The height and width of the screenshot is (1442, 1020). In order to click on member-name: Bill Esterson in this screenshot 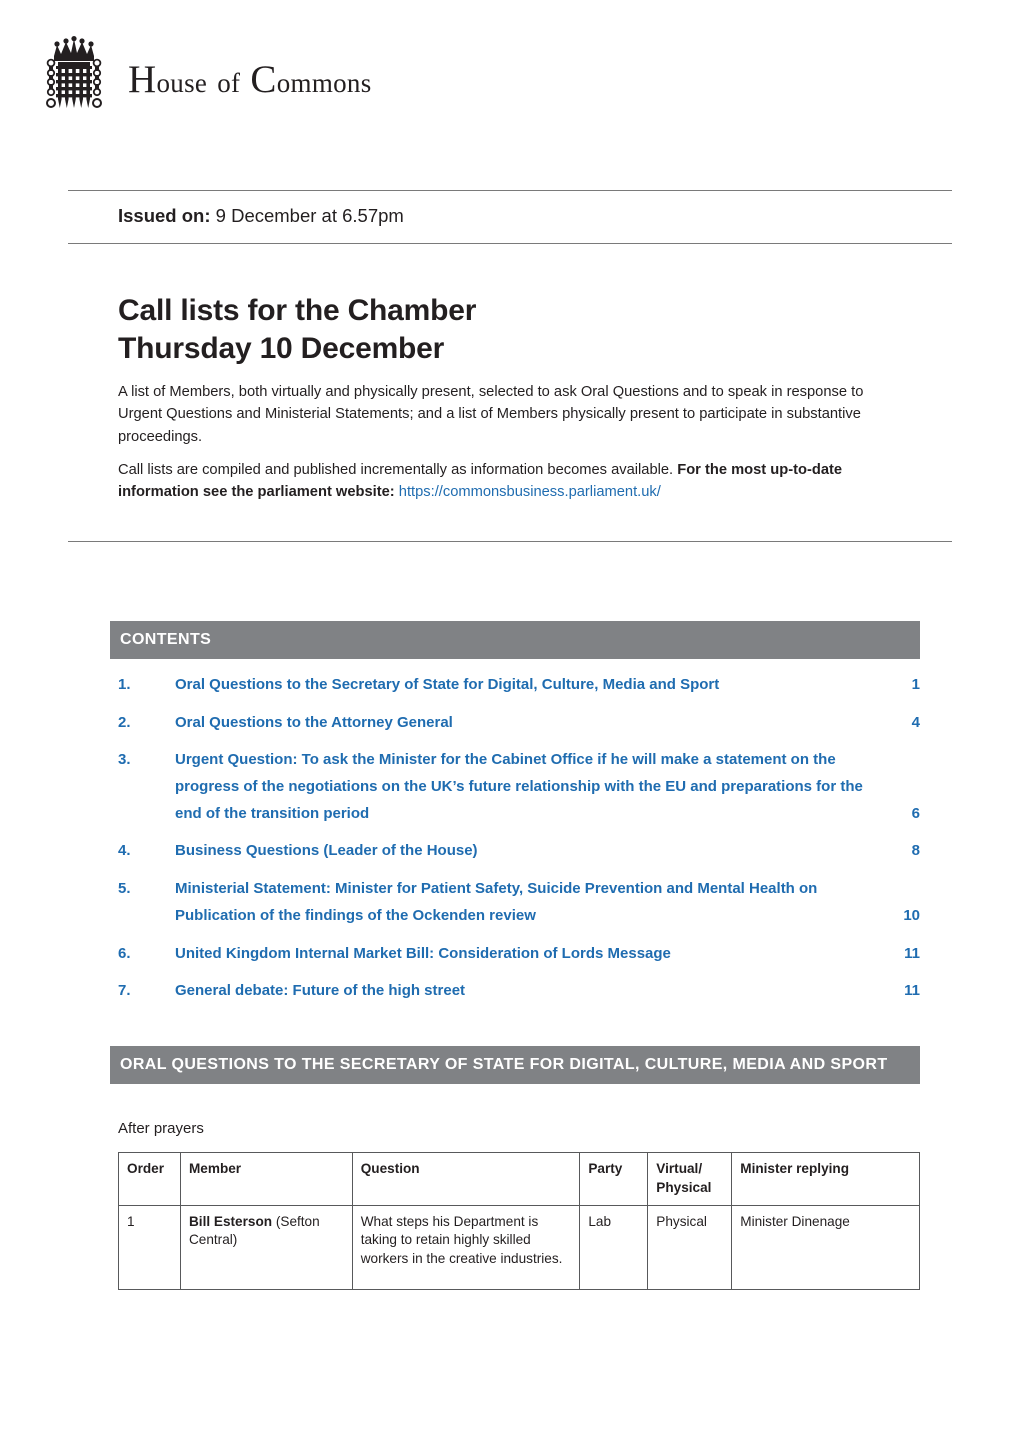, I will do `click(230, 1221)`.